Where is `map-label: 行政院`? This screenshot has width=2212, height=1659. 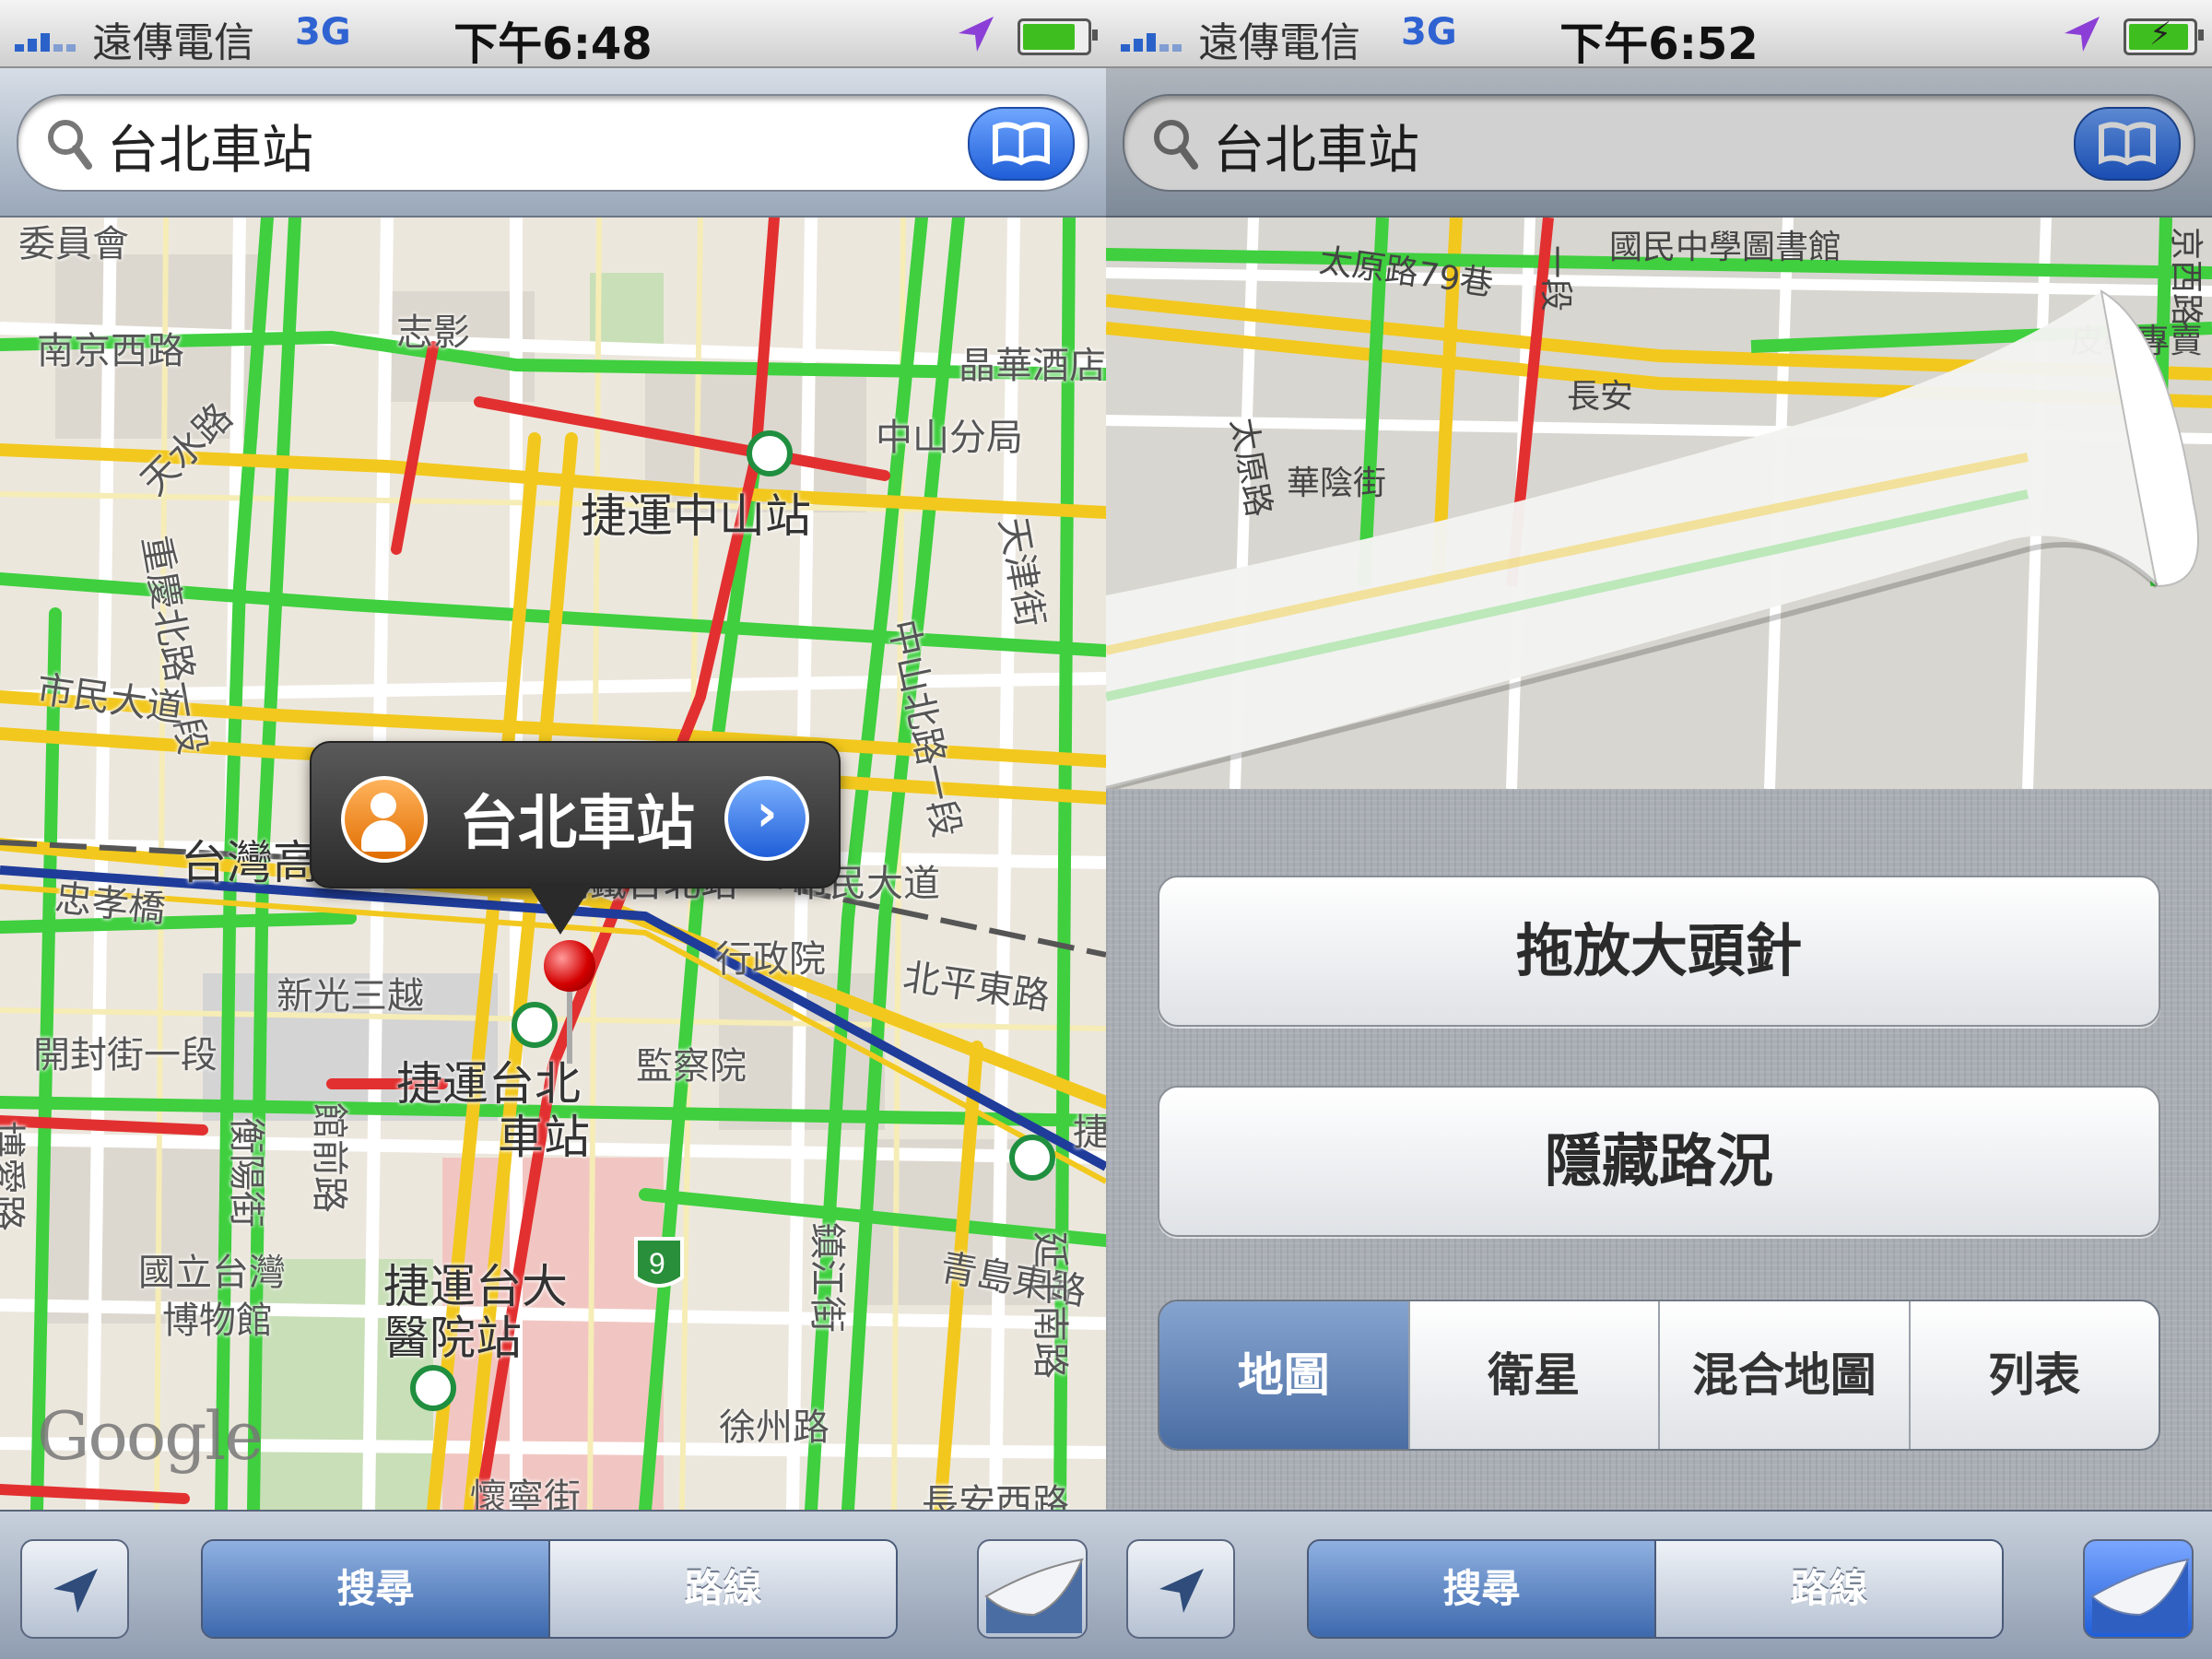
map-label: 行政院 is located at coordinates (770, 959).